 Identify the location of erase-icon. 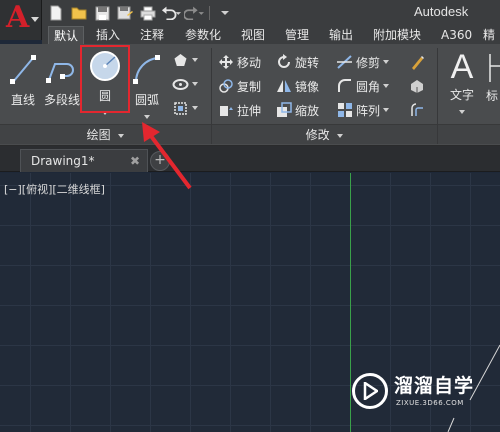
(417, 63).